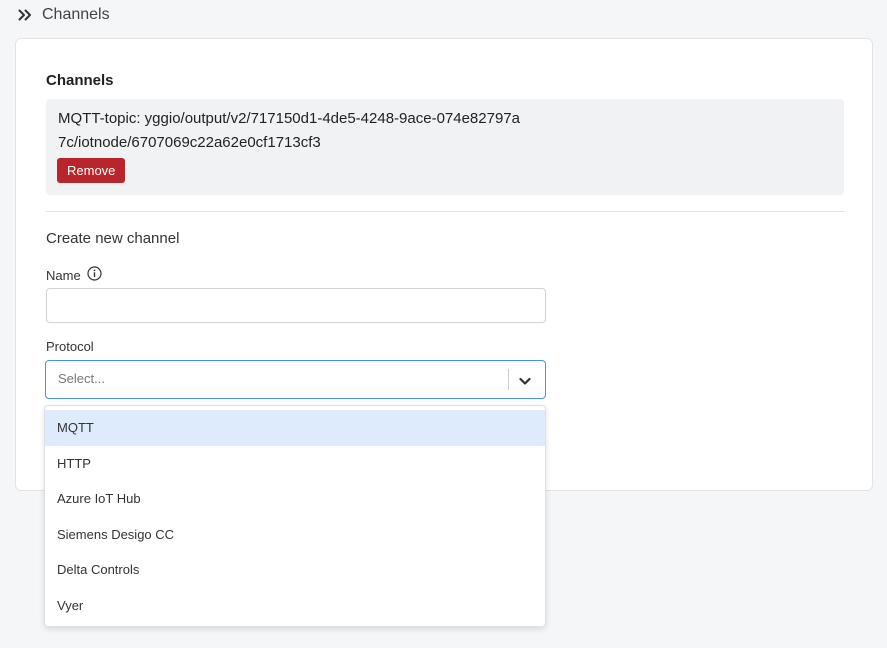 Image resolution: width=887 pixels, height=648 pixels. I want to click on protocol-label: Protocol, so click(70, 346).